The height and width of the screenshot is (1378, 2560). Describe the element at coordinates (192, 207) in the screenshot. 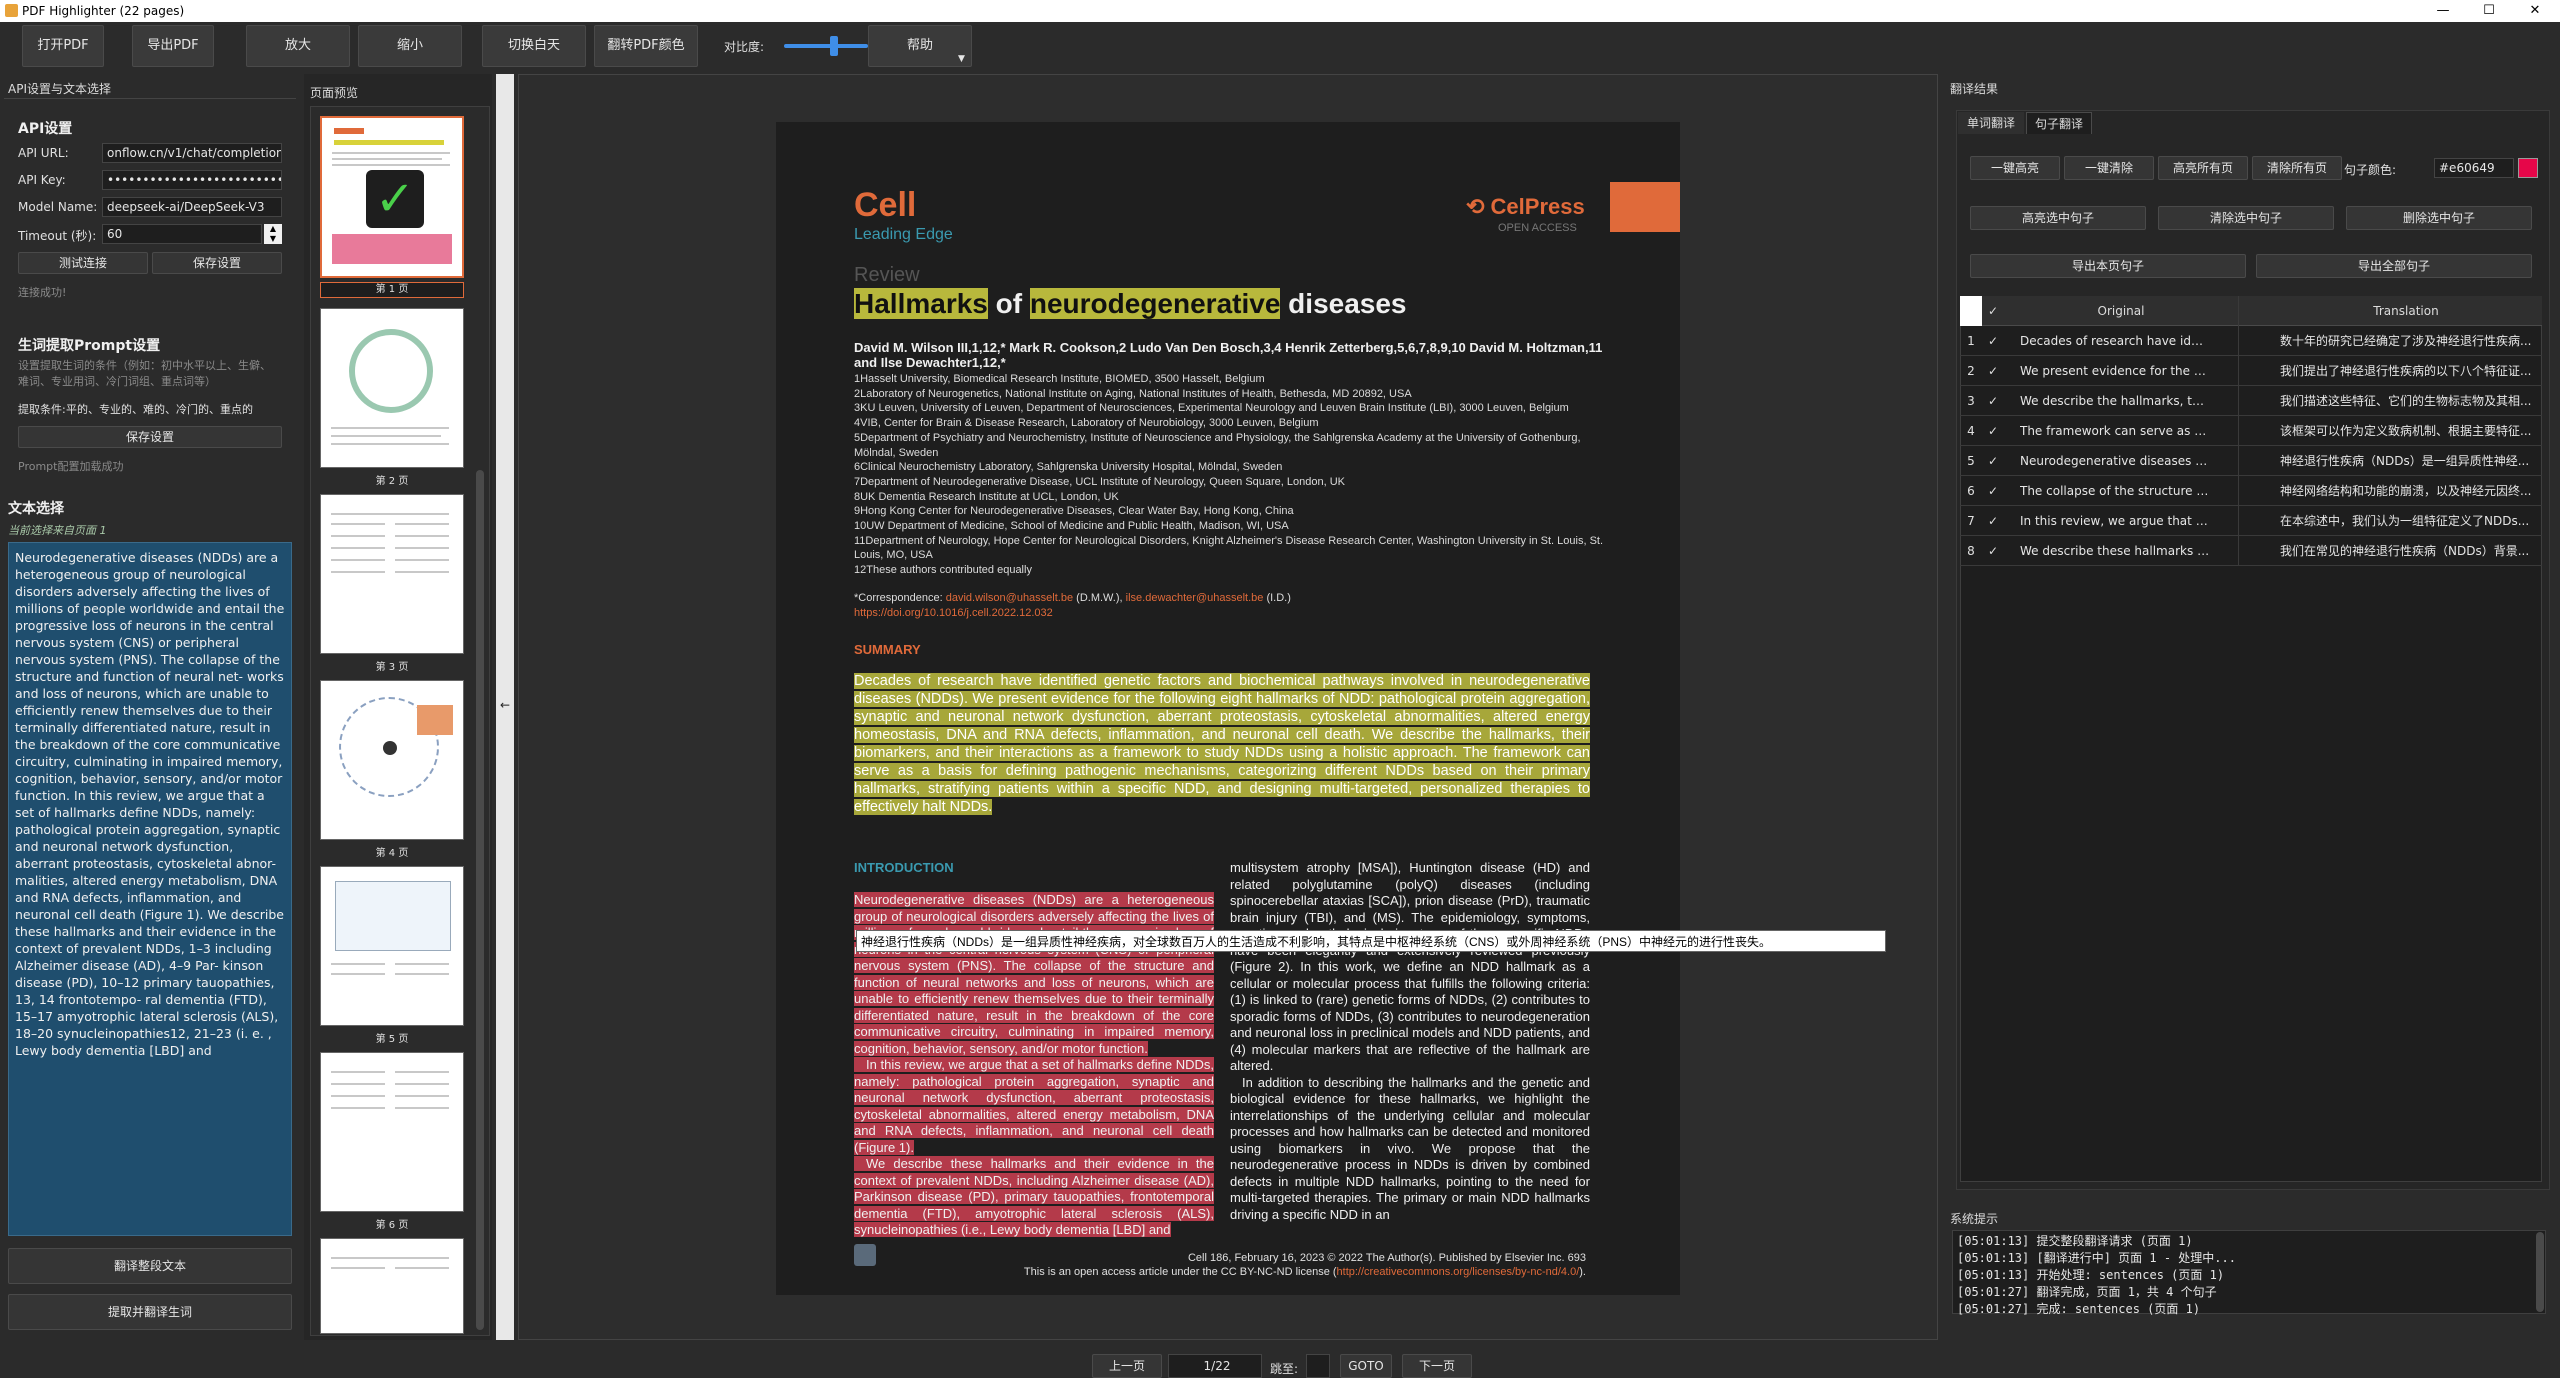

I see `model-name-input: deepseek-ai/DeepSeek-V3` at that location.